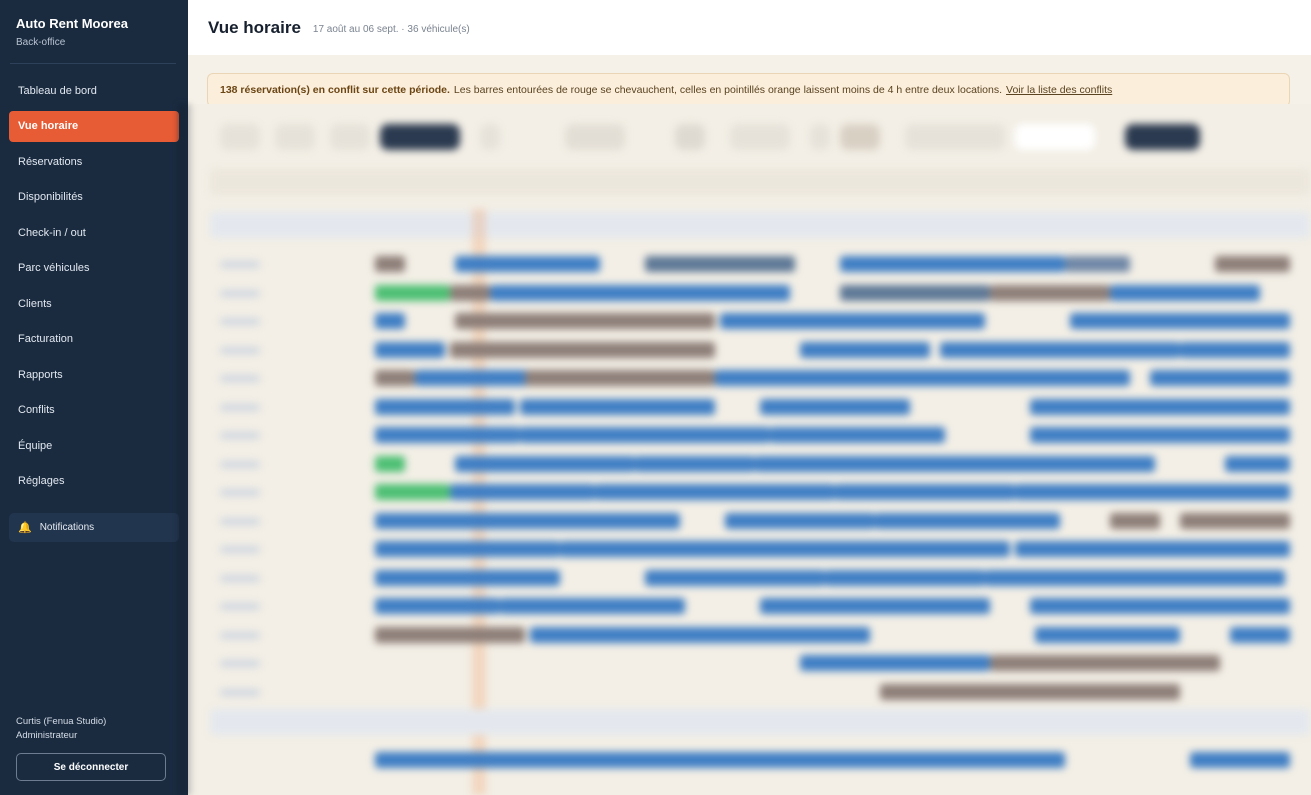 Image resolution: width=1311 pixels, height=795 pixels. I want to click on notifications-label: Notifications, so click(67, 527).